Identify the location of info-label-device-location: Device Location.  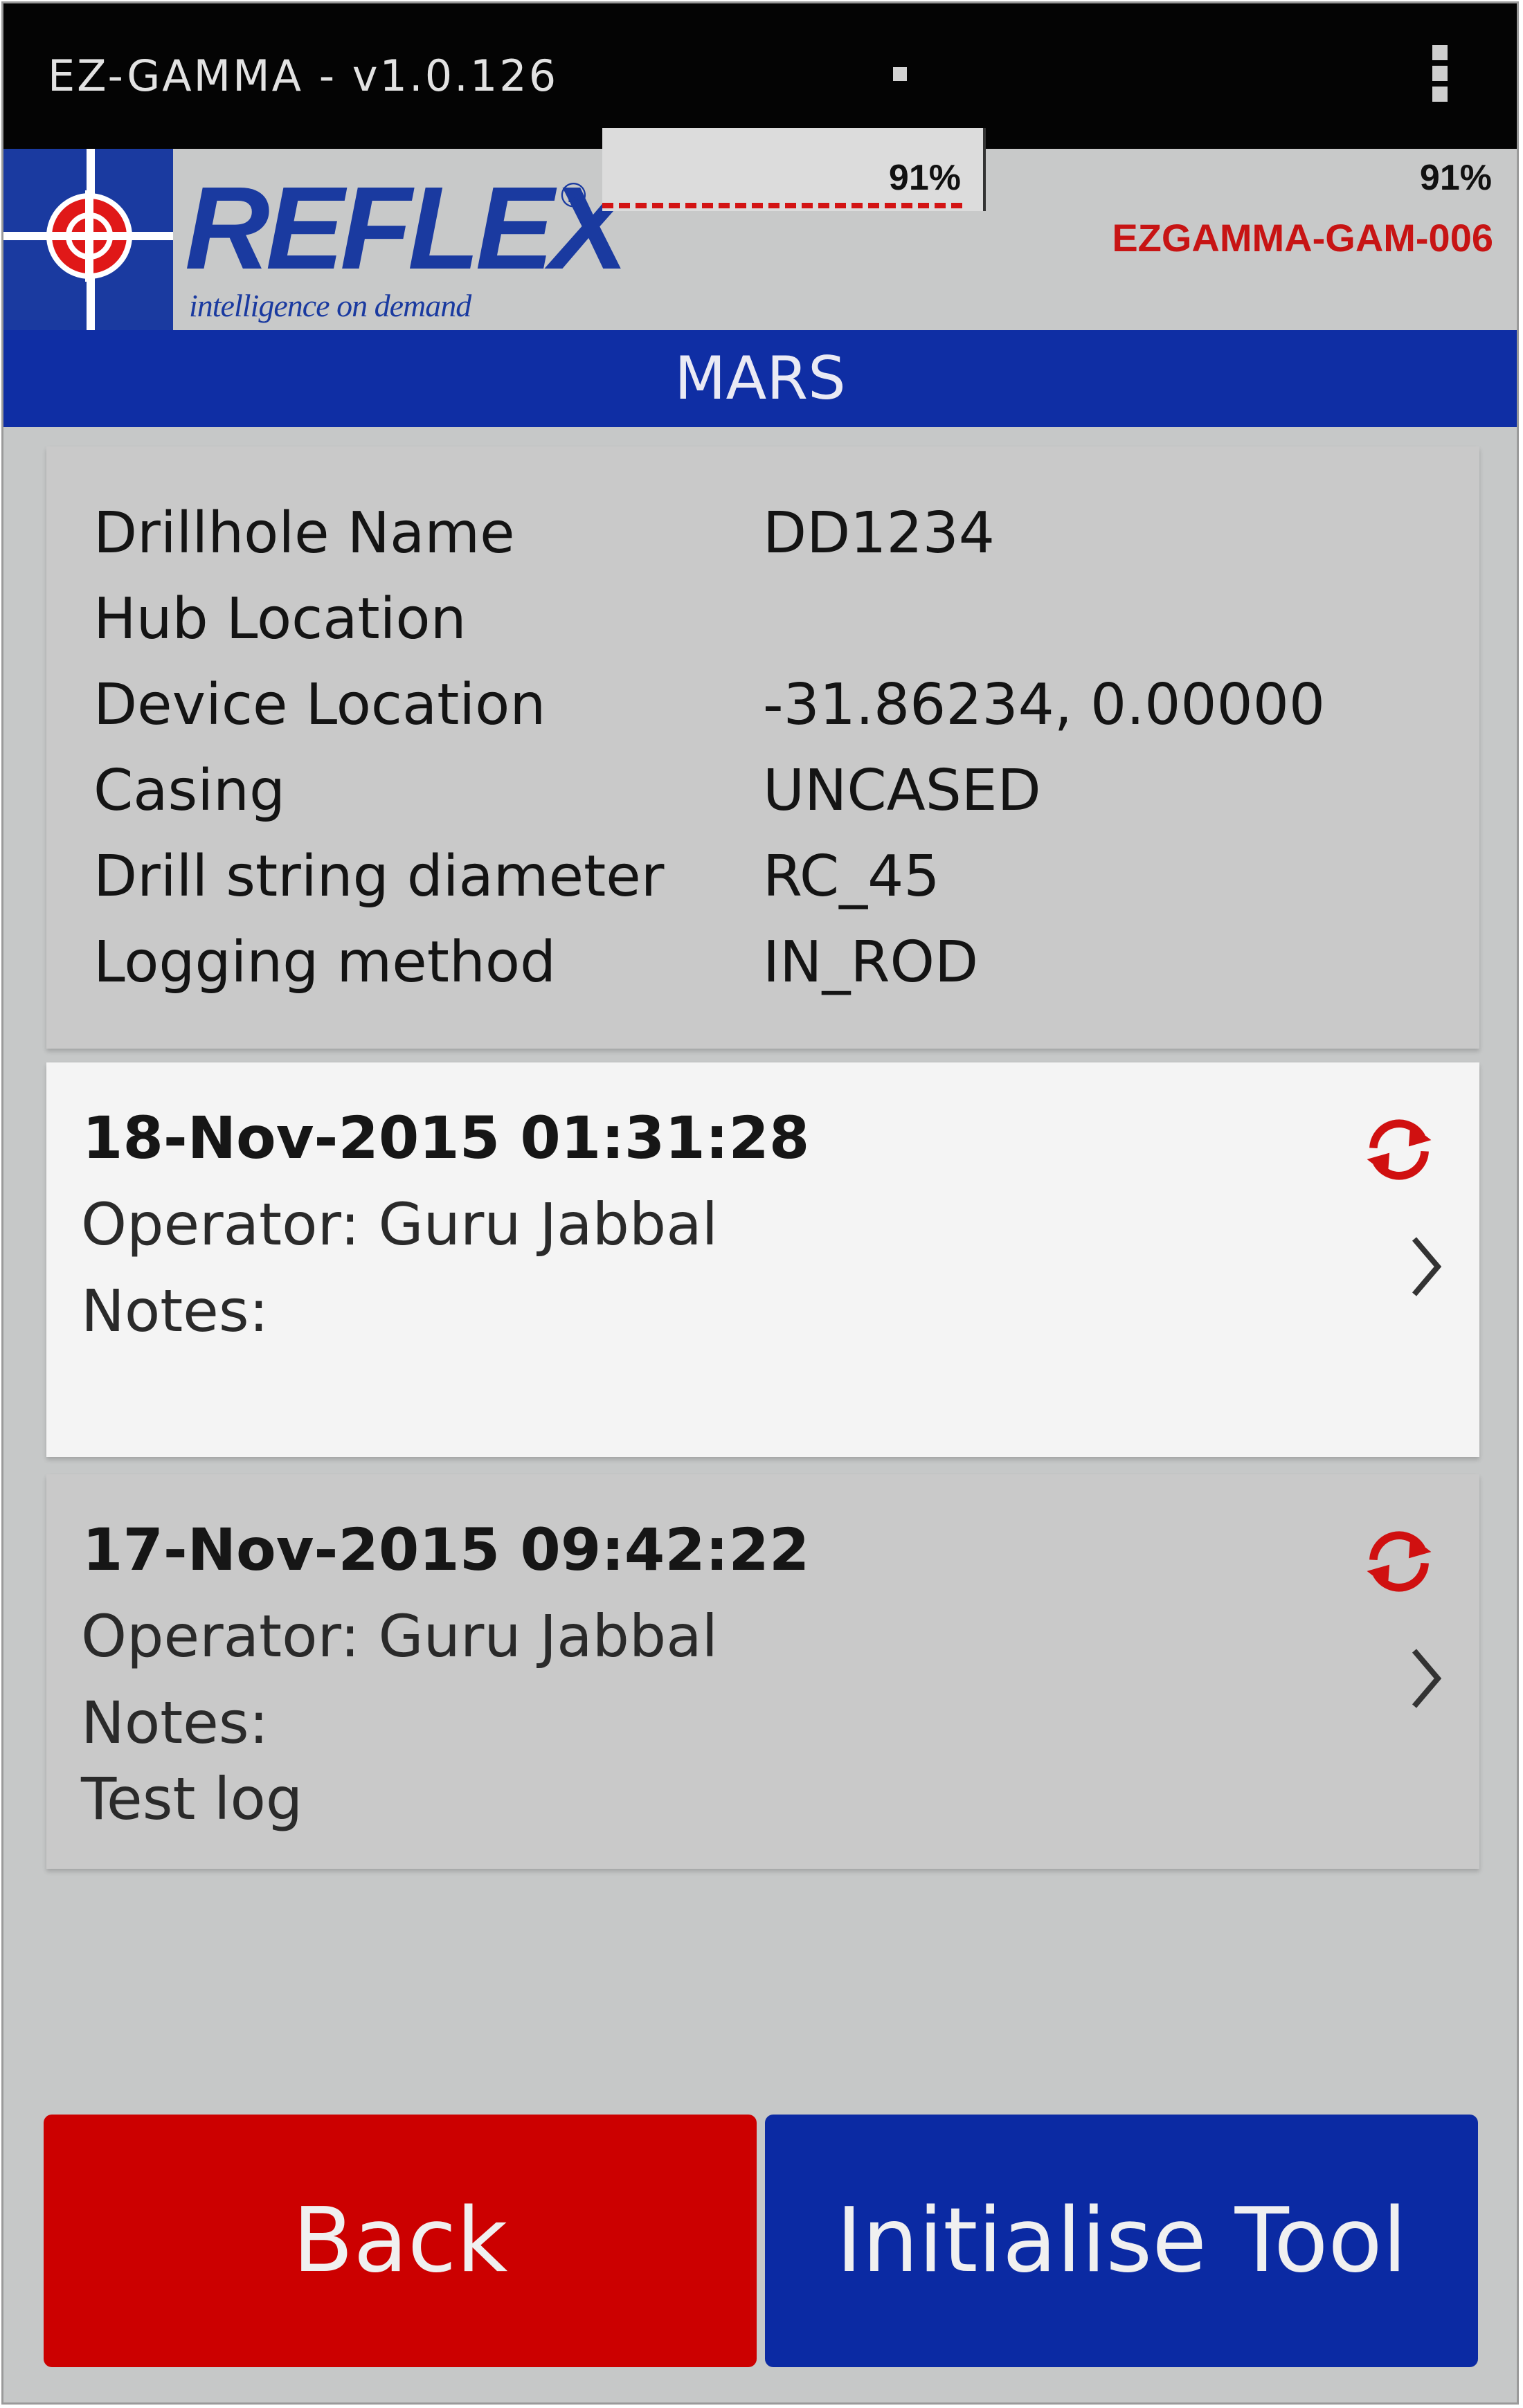
(319, 705).